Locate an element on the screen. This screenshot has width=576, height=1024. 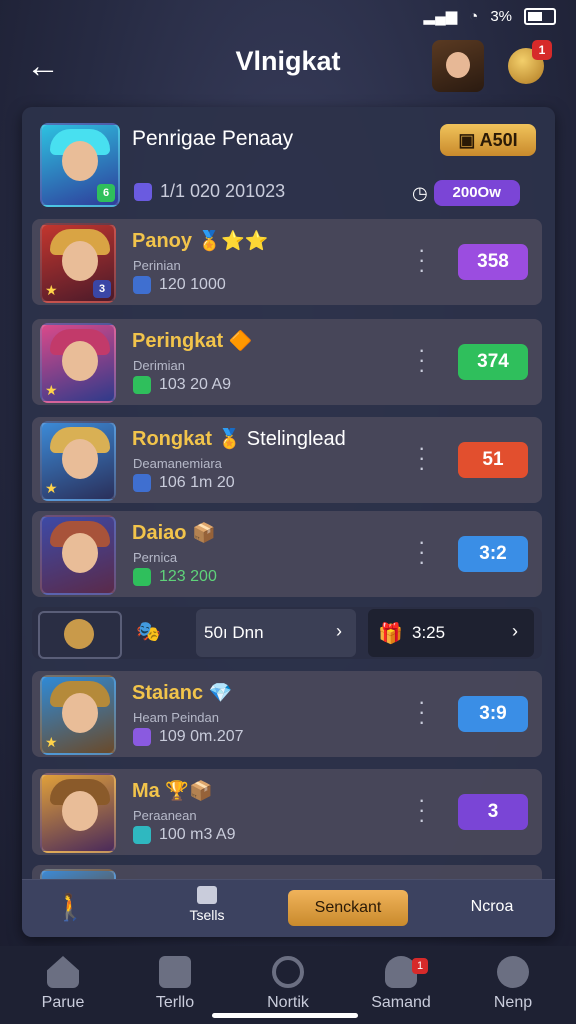
player-title: Derimian is located at coordinates (159, 365).